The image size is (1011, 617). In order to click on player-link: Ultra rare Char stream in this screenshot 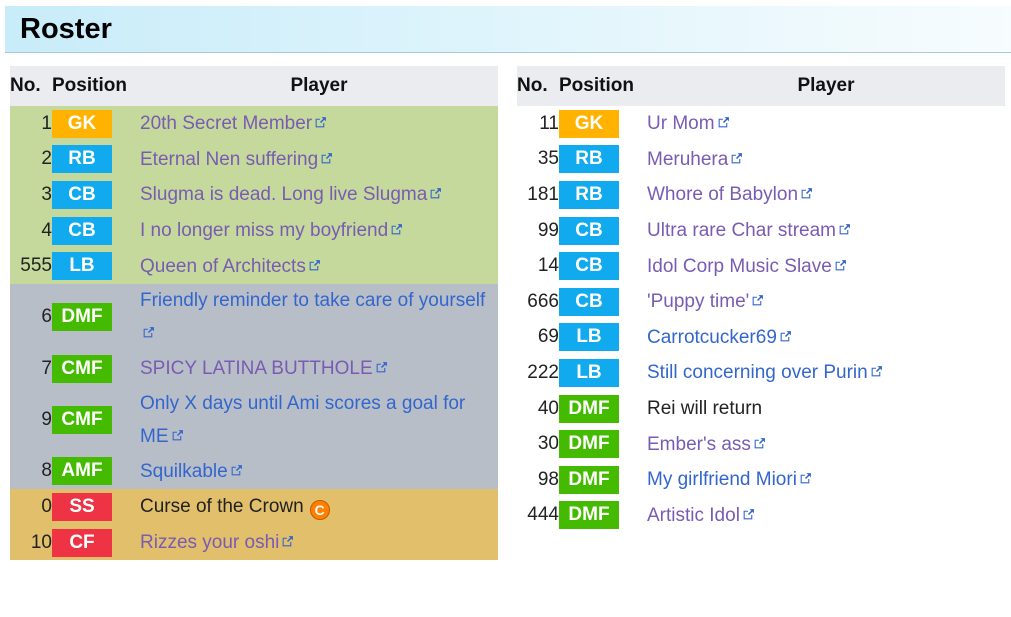, I will do `click(741, 230)`.